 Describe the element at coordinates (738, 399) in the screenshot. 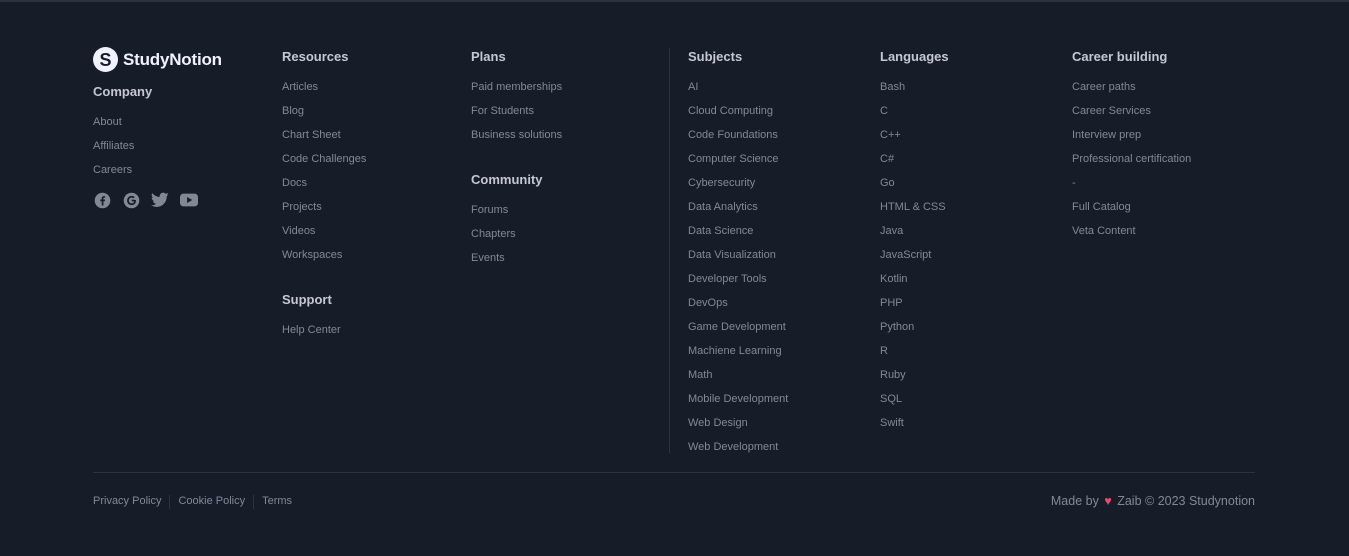

I see `footer-link-subject: Mobile Development` at that location.